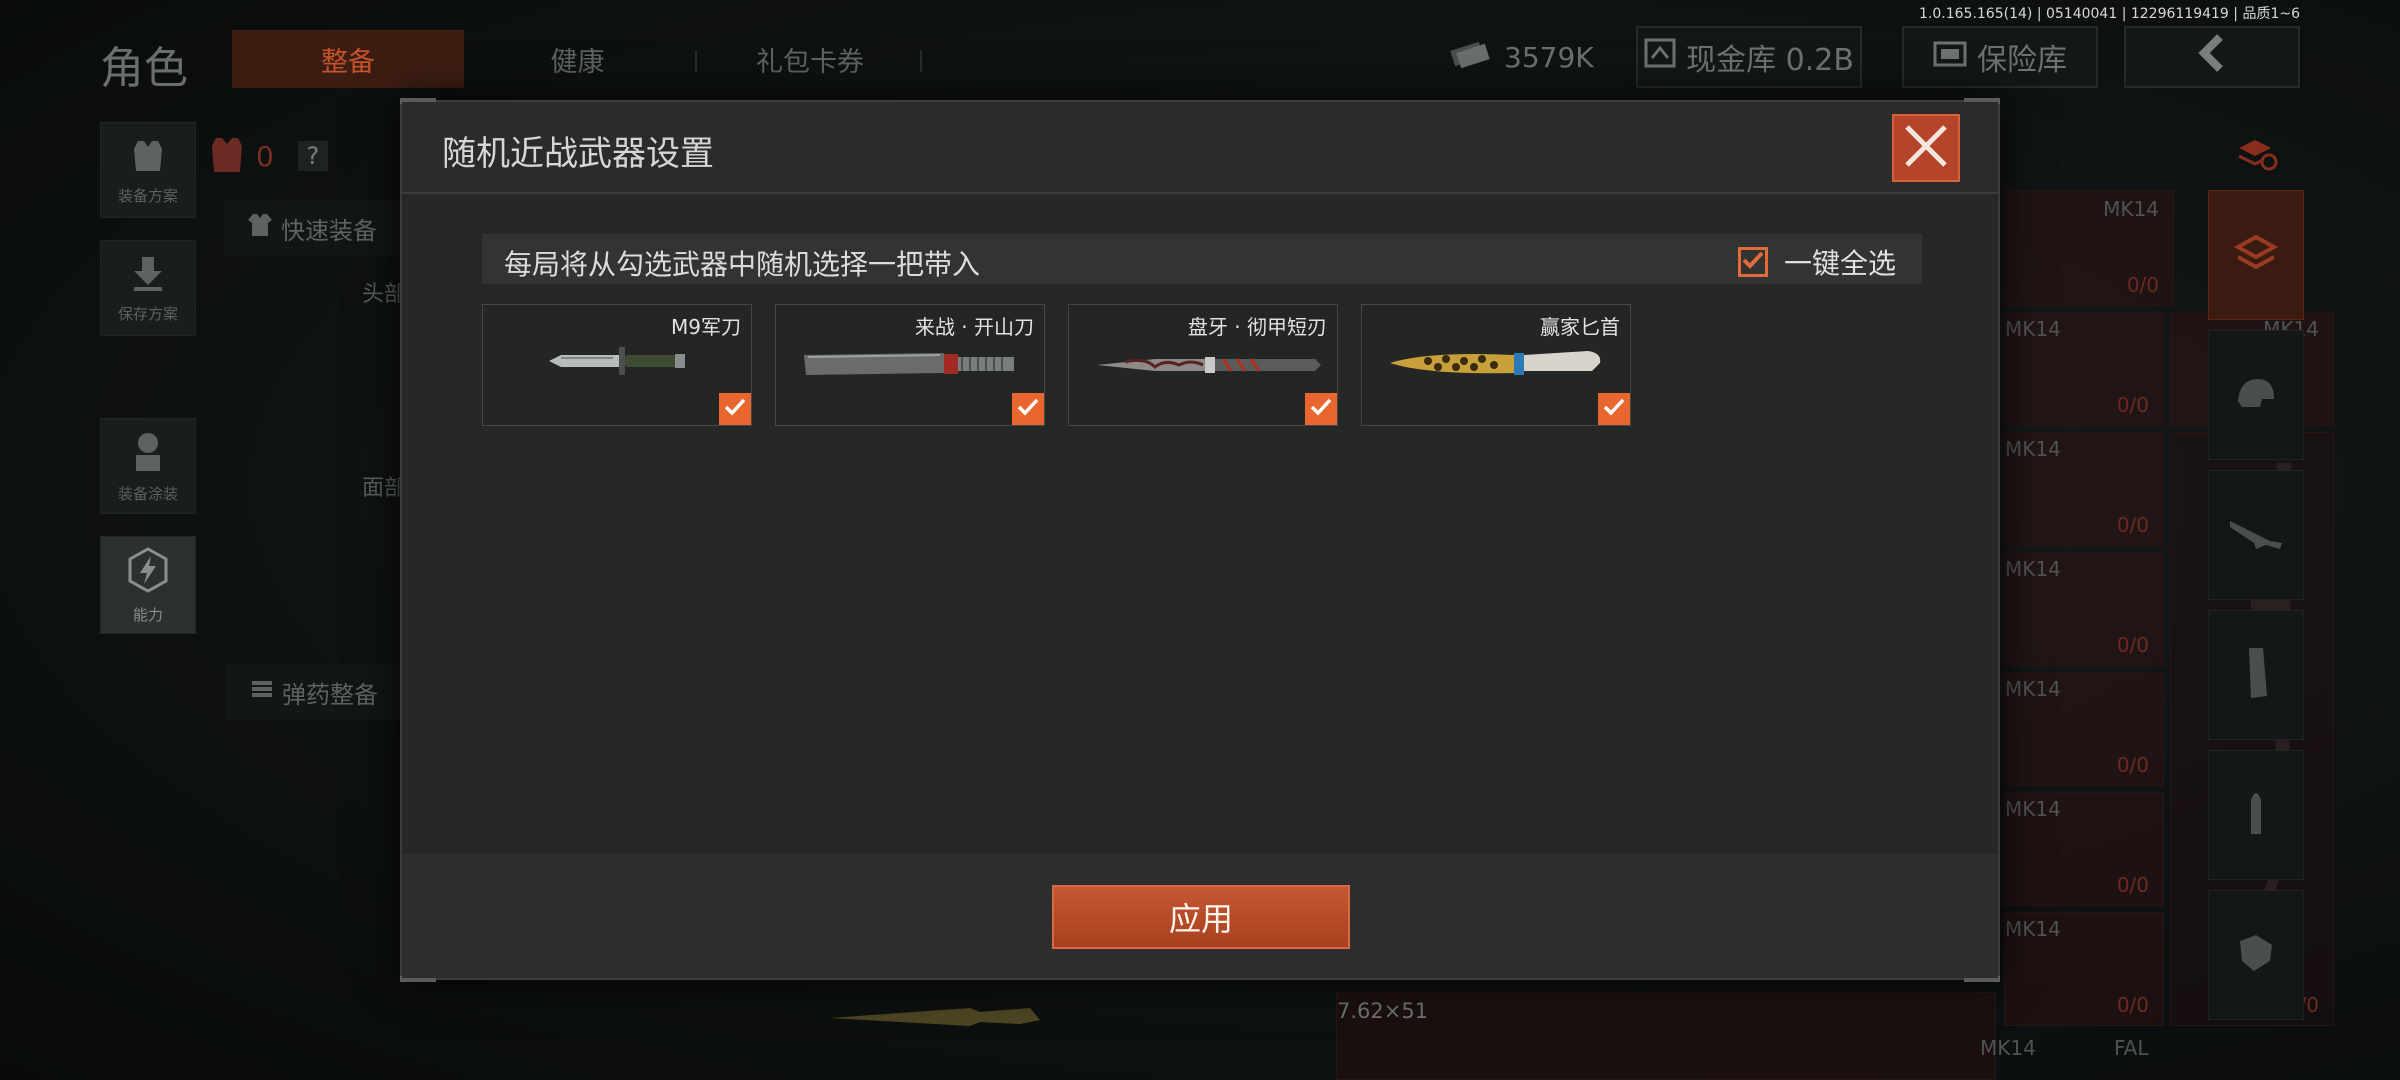 Image resolution: width=2400 pixels, height=1080 pixels. Describe the element at coordinates (1950, 57) in the screenshot. I see `safe-icon` at that location.